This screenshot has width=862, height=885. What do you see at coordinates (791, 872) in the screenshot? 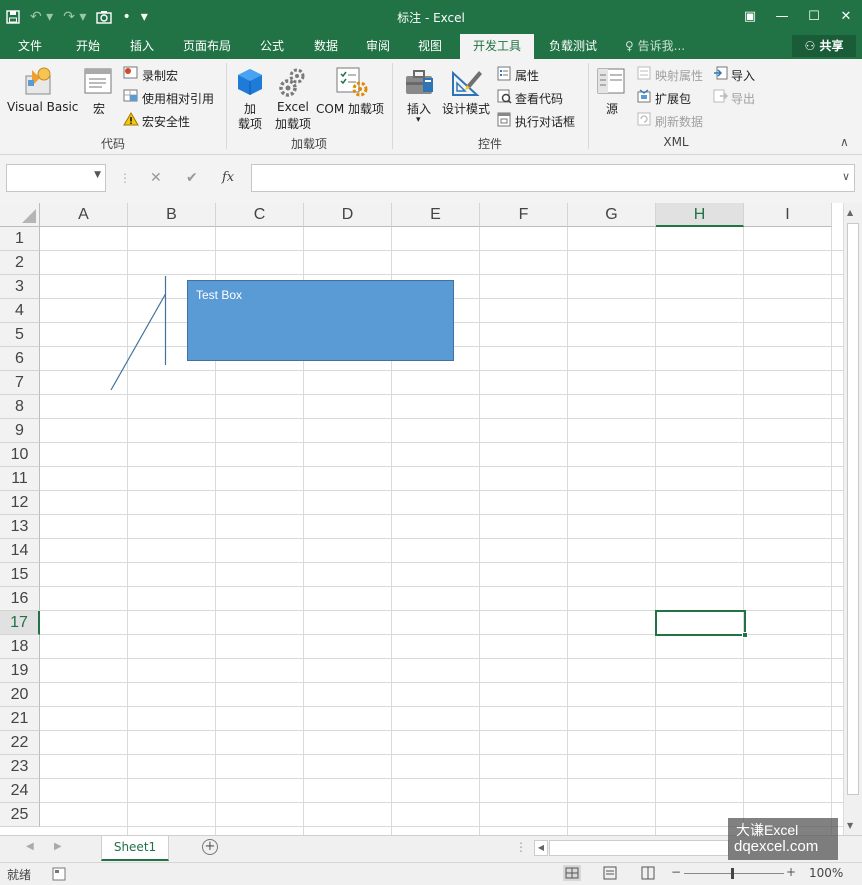
I see `zoom-in-button: +` at bounding box center [791, 872].